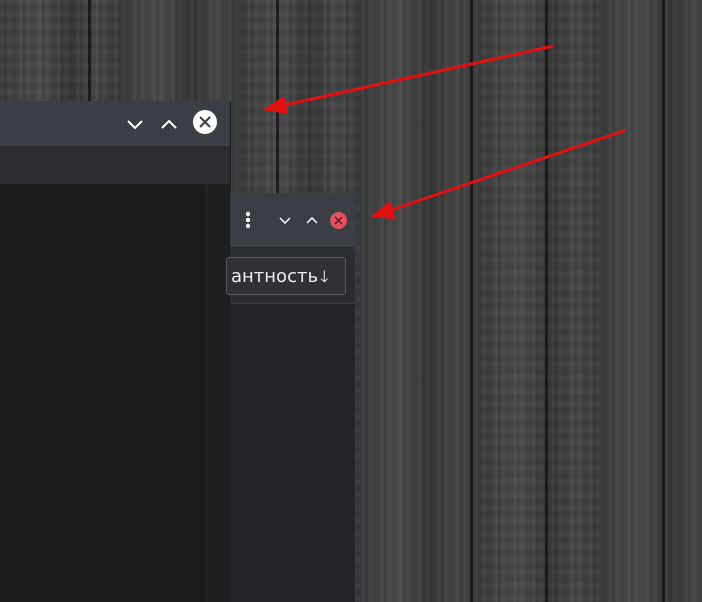 The width and height of the screenshot is (702, 602). What do you see at coordinates (275, 276) in the screenshot?
I see `sort-button-label: антность` at bounding box center [275, 276].